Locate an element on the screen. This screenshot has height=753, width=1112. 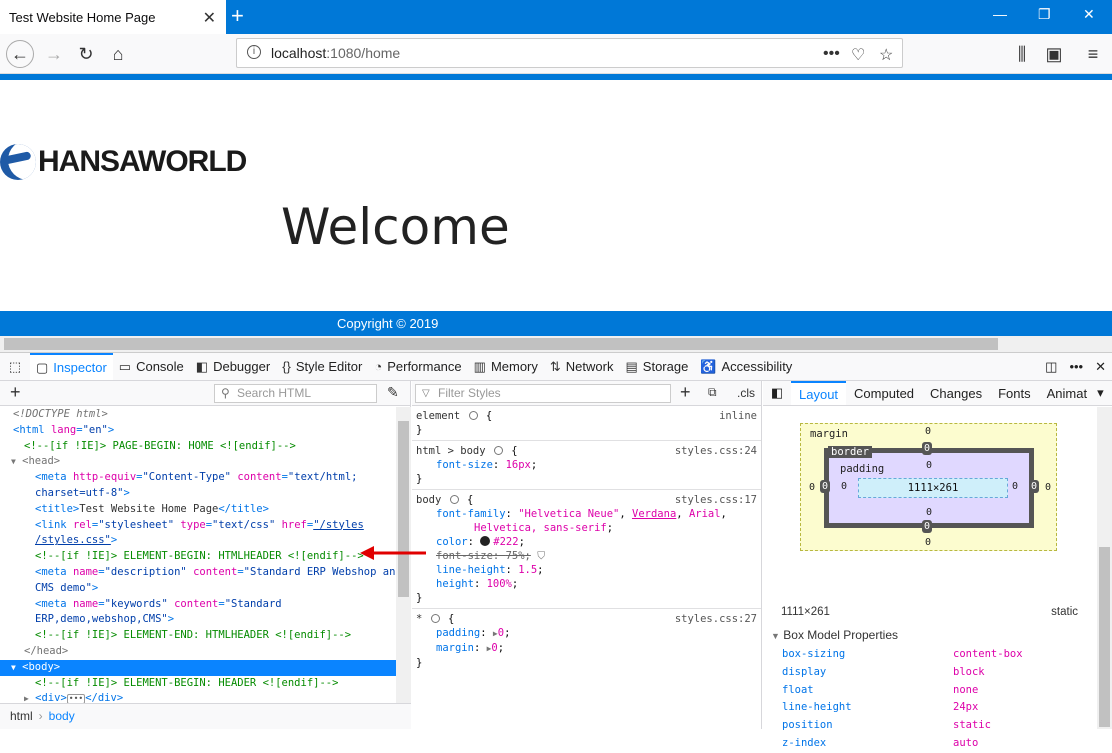
cls-button: .cls is located at coordinates (746, 393).